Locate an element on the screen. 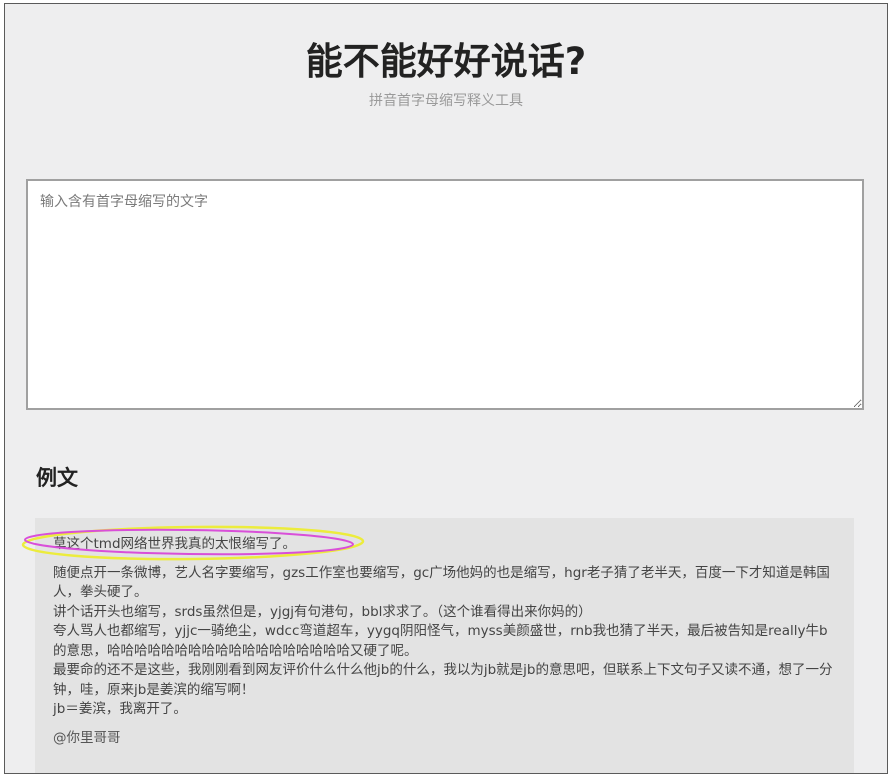  example-heading: 例文 is located at coordinates (57, 478).